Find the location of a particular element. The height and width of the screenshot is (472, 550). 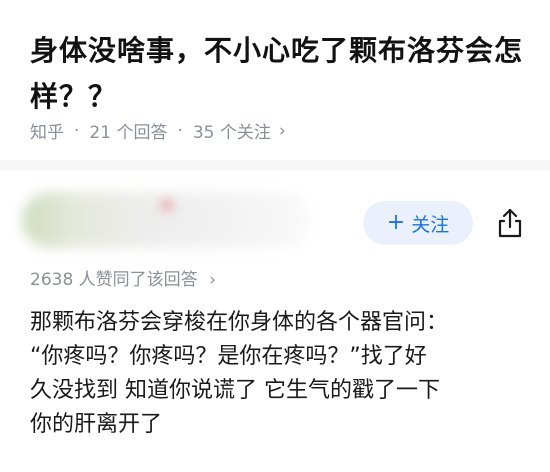

answers-count: 21 个回答 is located at coordinates (128, 133).